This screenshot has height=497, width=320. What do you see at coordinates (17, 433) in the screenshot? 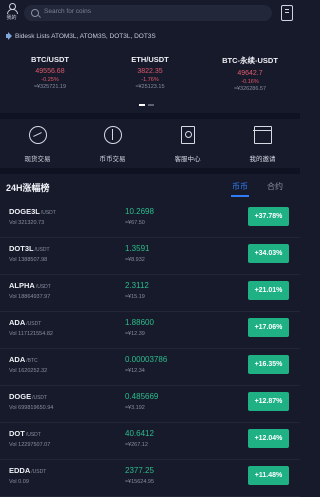
I see `pair-base: DOT` at bounding box center [17, 433].